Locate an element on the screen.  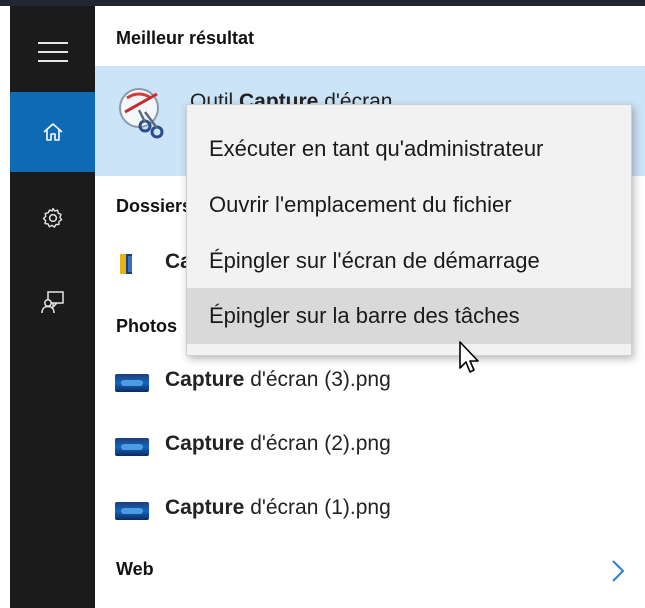
feedback-button is located at coordinates (52, 302).